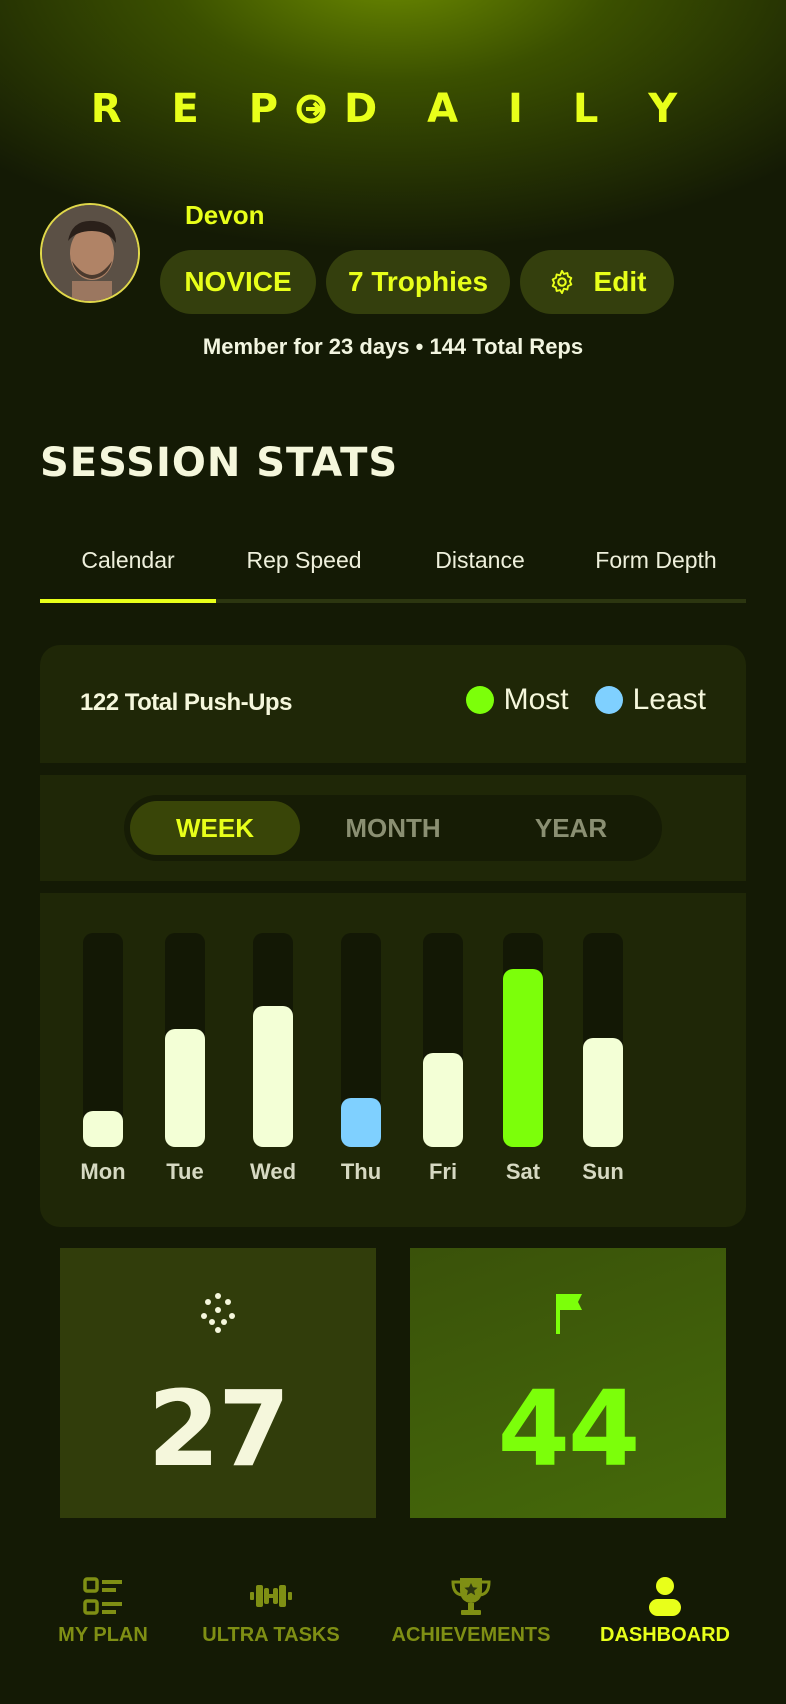  What do you see at coordinates (185, 1171) in the screenshot?
I see `bar-label-tue: Tue` at bounding box center [185, 1171].